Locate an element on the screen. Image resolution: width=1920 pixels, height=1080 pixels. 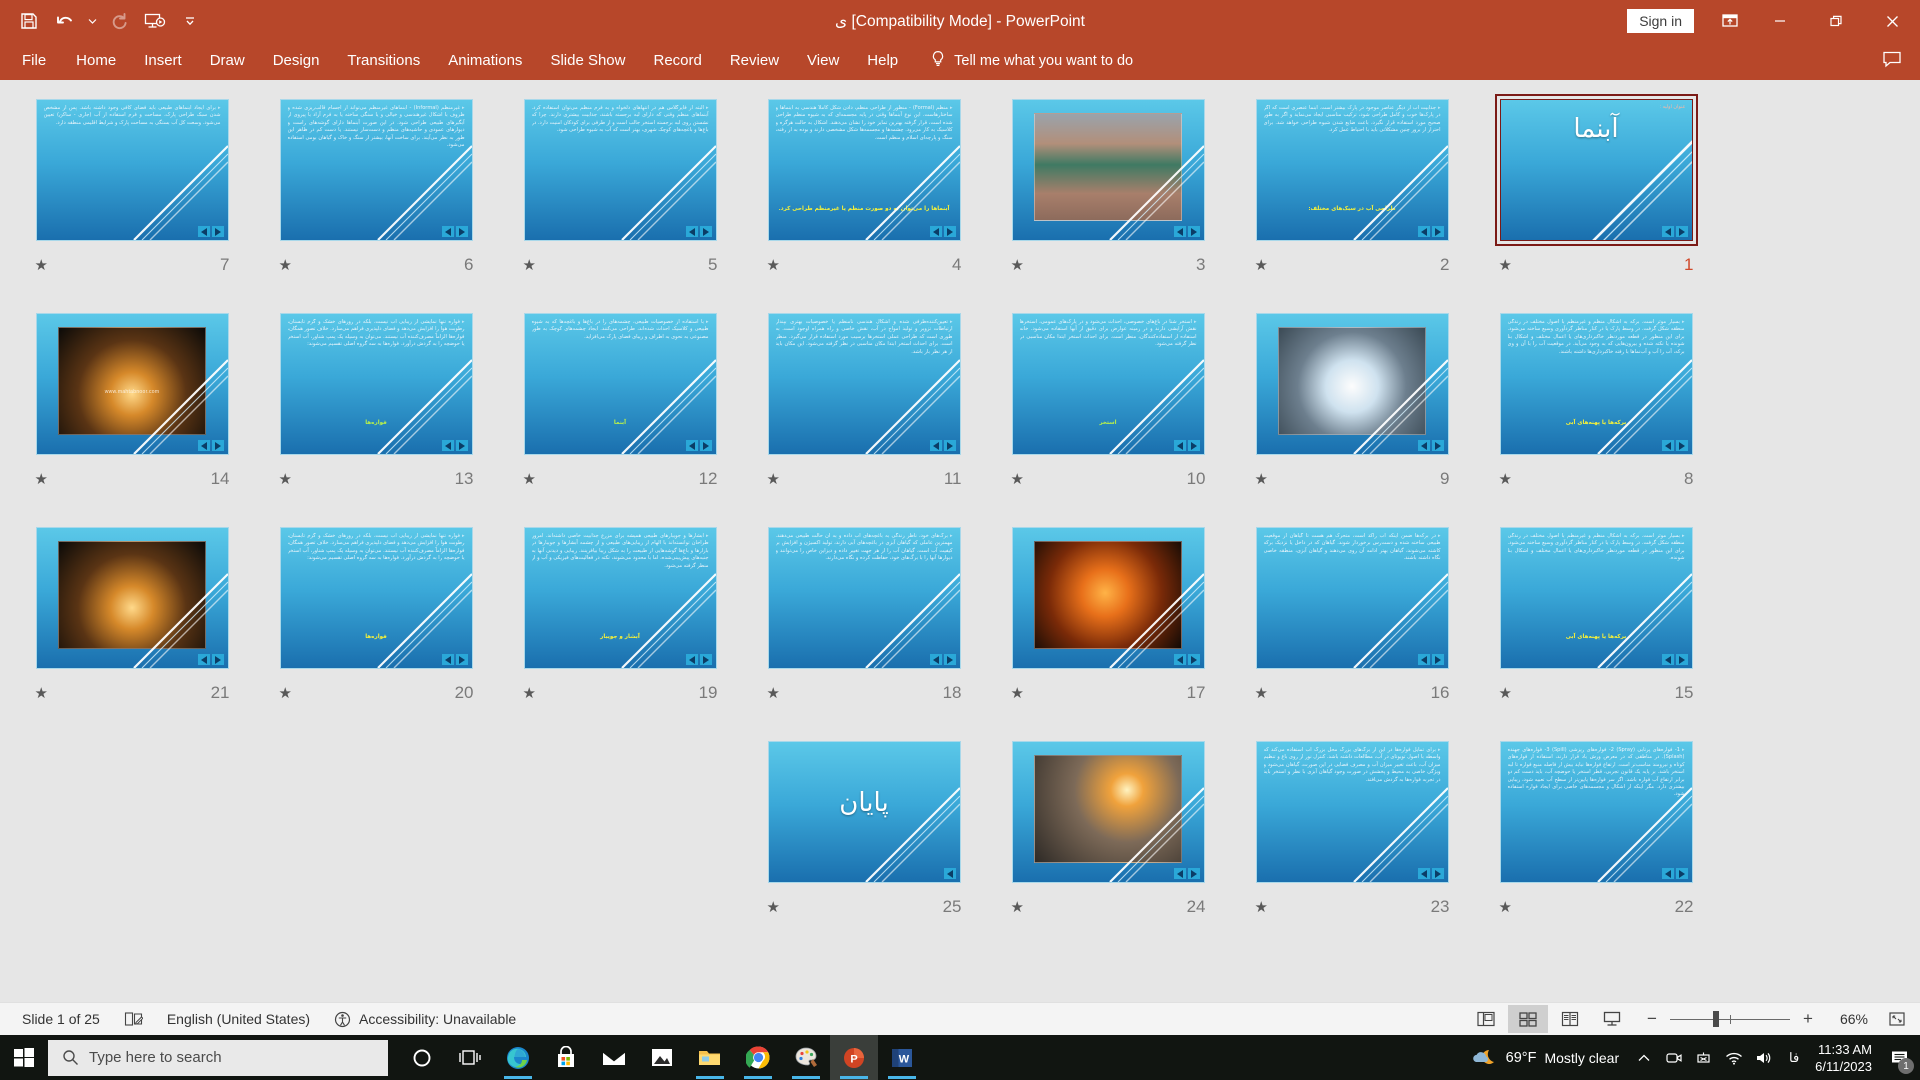
zoom-control: − + 66% is located at coordinates (1756, 1019).